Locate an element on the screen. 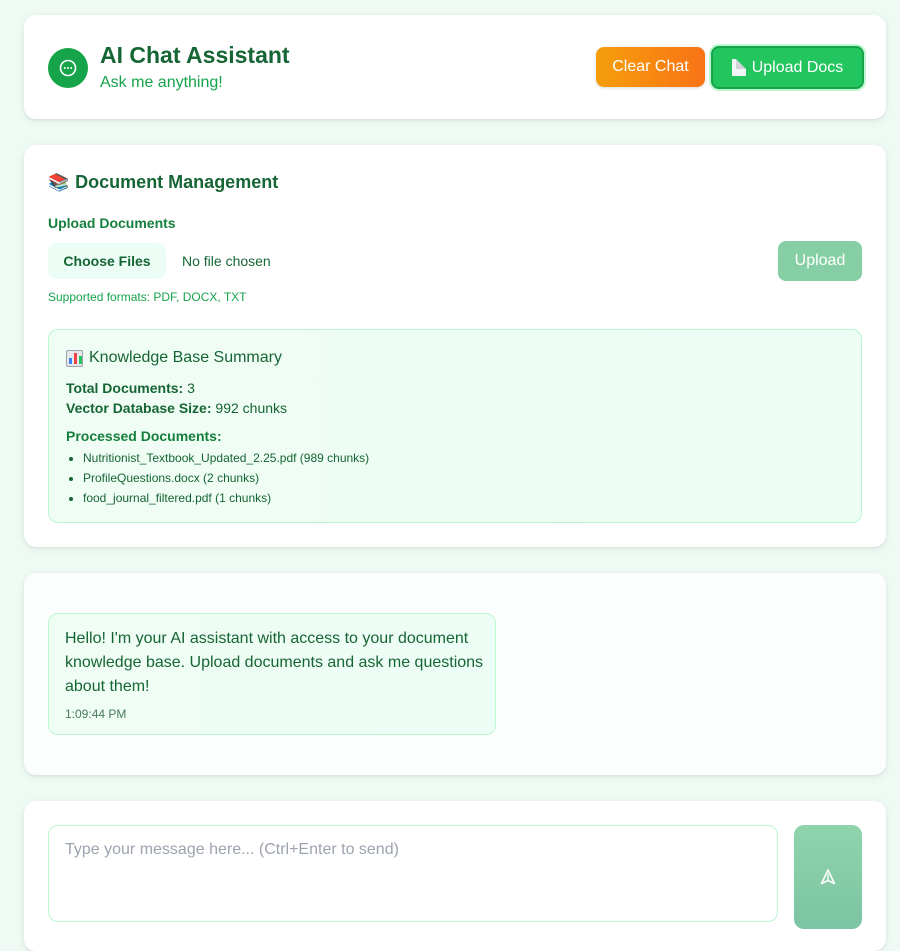 Image resolution: width=900 pixels, height=951 pixels. choose-files-button: Choose Files is located at coordinates (107, 261).